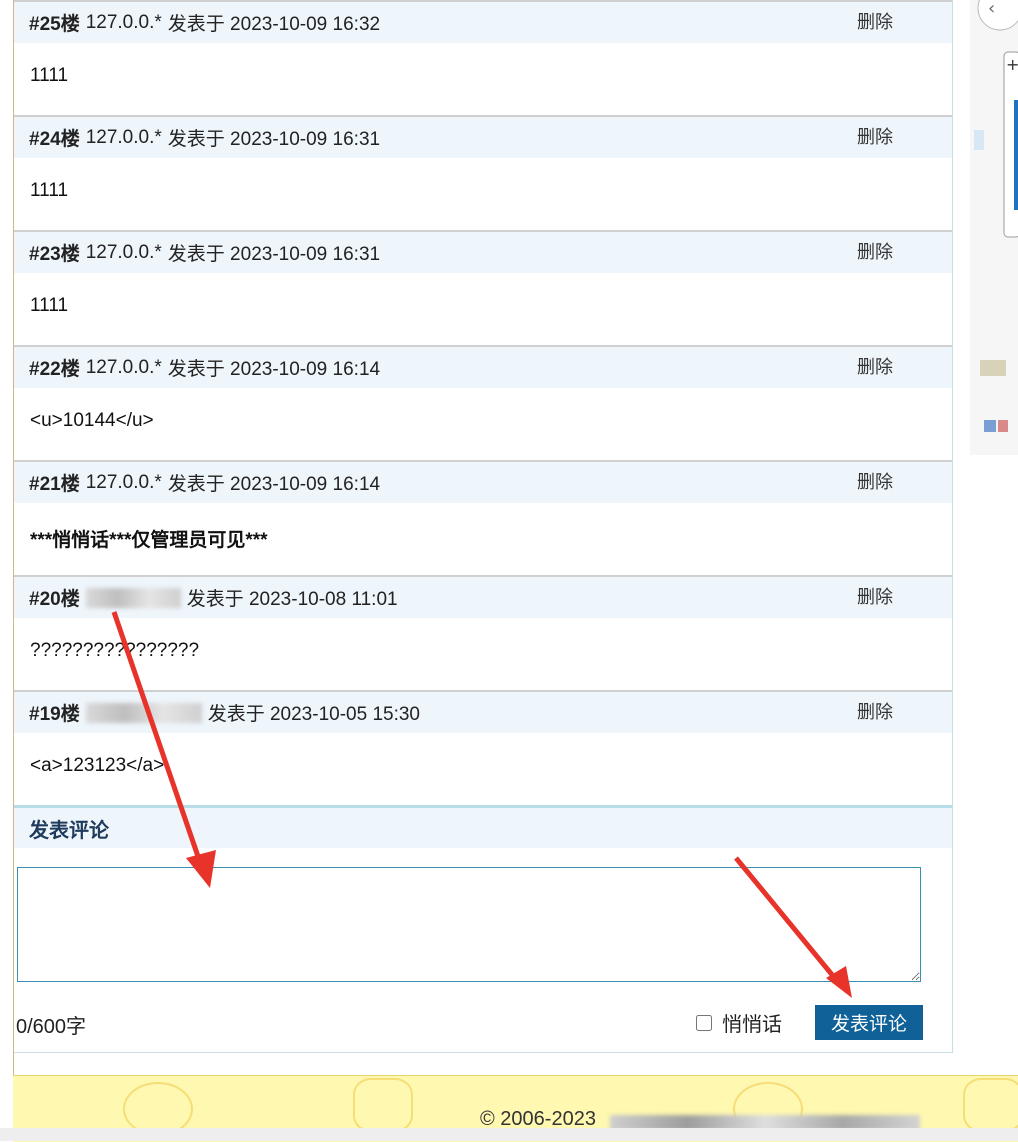 This screenshot has height=1142, width=1018. What do you see at coordinates (704, 1022) in the screenshot?
I see `whisper-checkbox` at bounding box center [704, 1022].